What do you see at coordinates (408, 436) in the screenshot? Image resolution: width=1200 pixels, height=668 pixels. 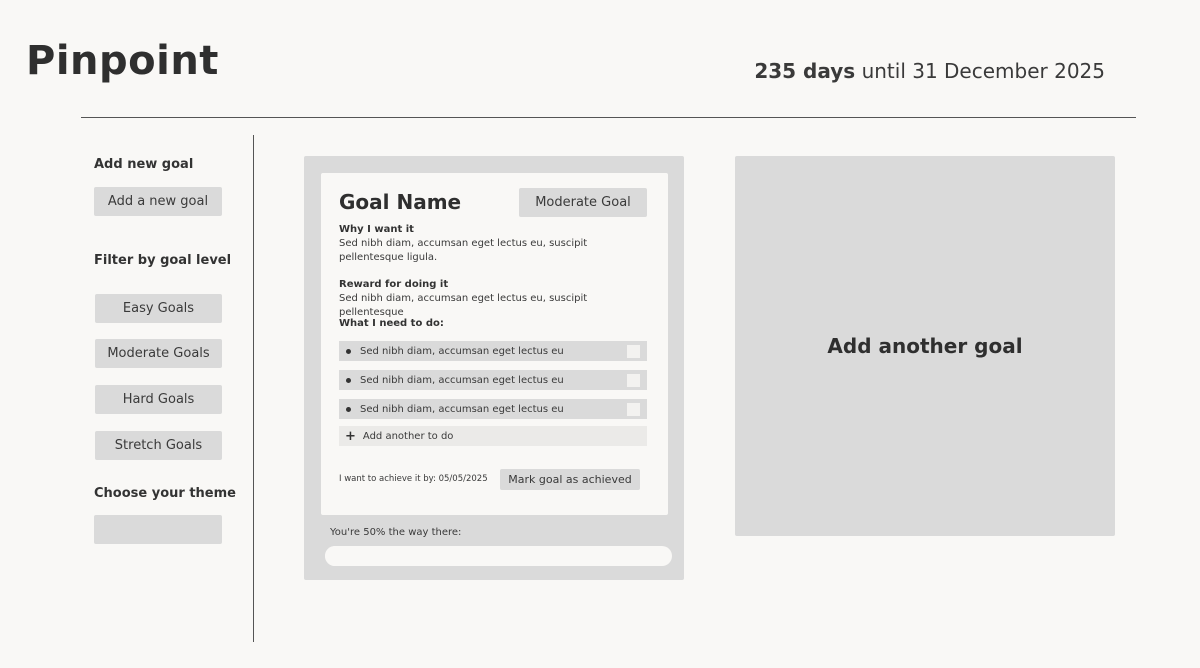 I see `add-todo-label: Add another to do` at bounding box center [408, 436].